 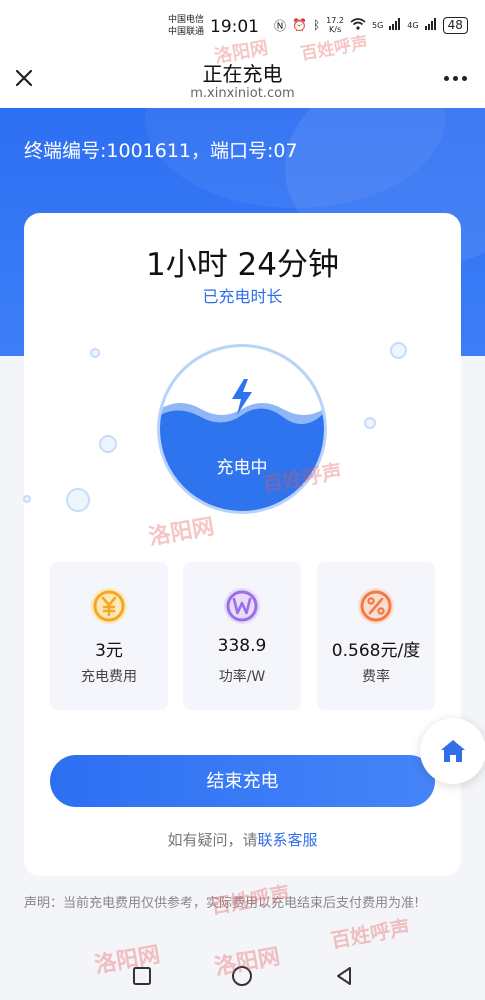 What do you see at coordinates (109, 651) in the screenshot?
I see `stat-value: 3元` at bounding box center [109, 651].